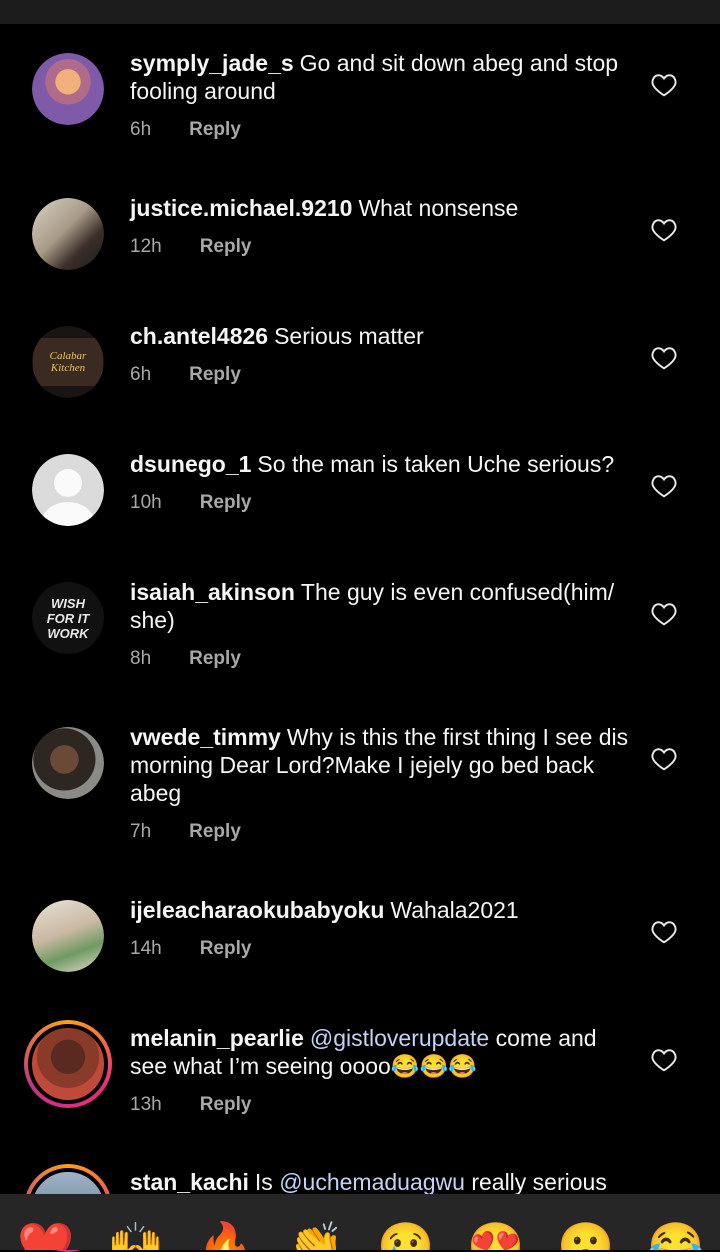  What do you see at coordinates (217, 1038) in the screenshot?
I see `username: melanin_pearlie` at bounding box center [217, 1038].